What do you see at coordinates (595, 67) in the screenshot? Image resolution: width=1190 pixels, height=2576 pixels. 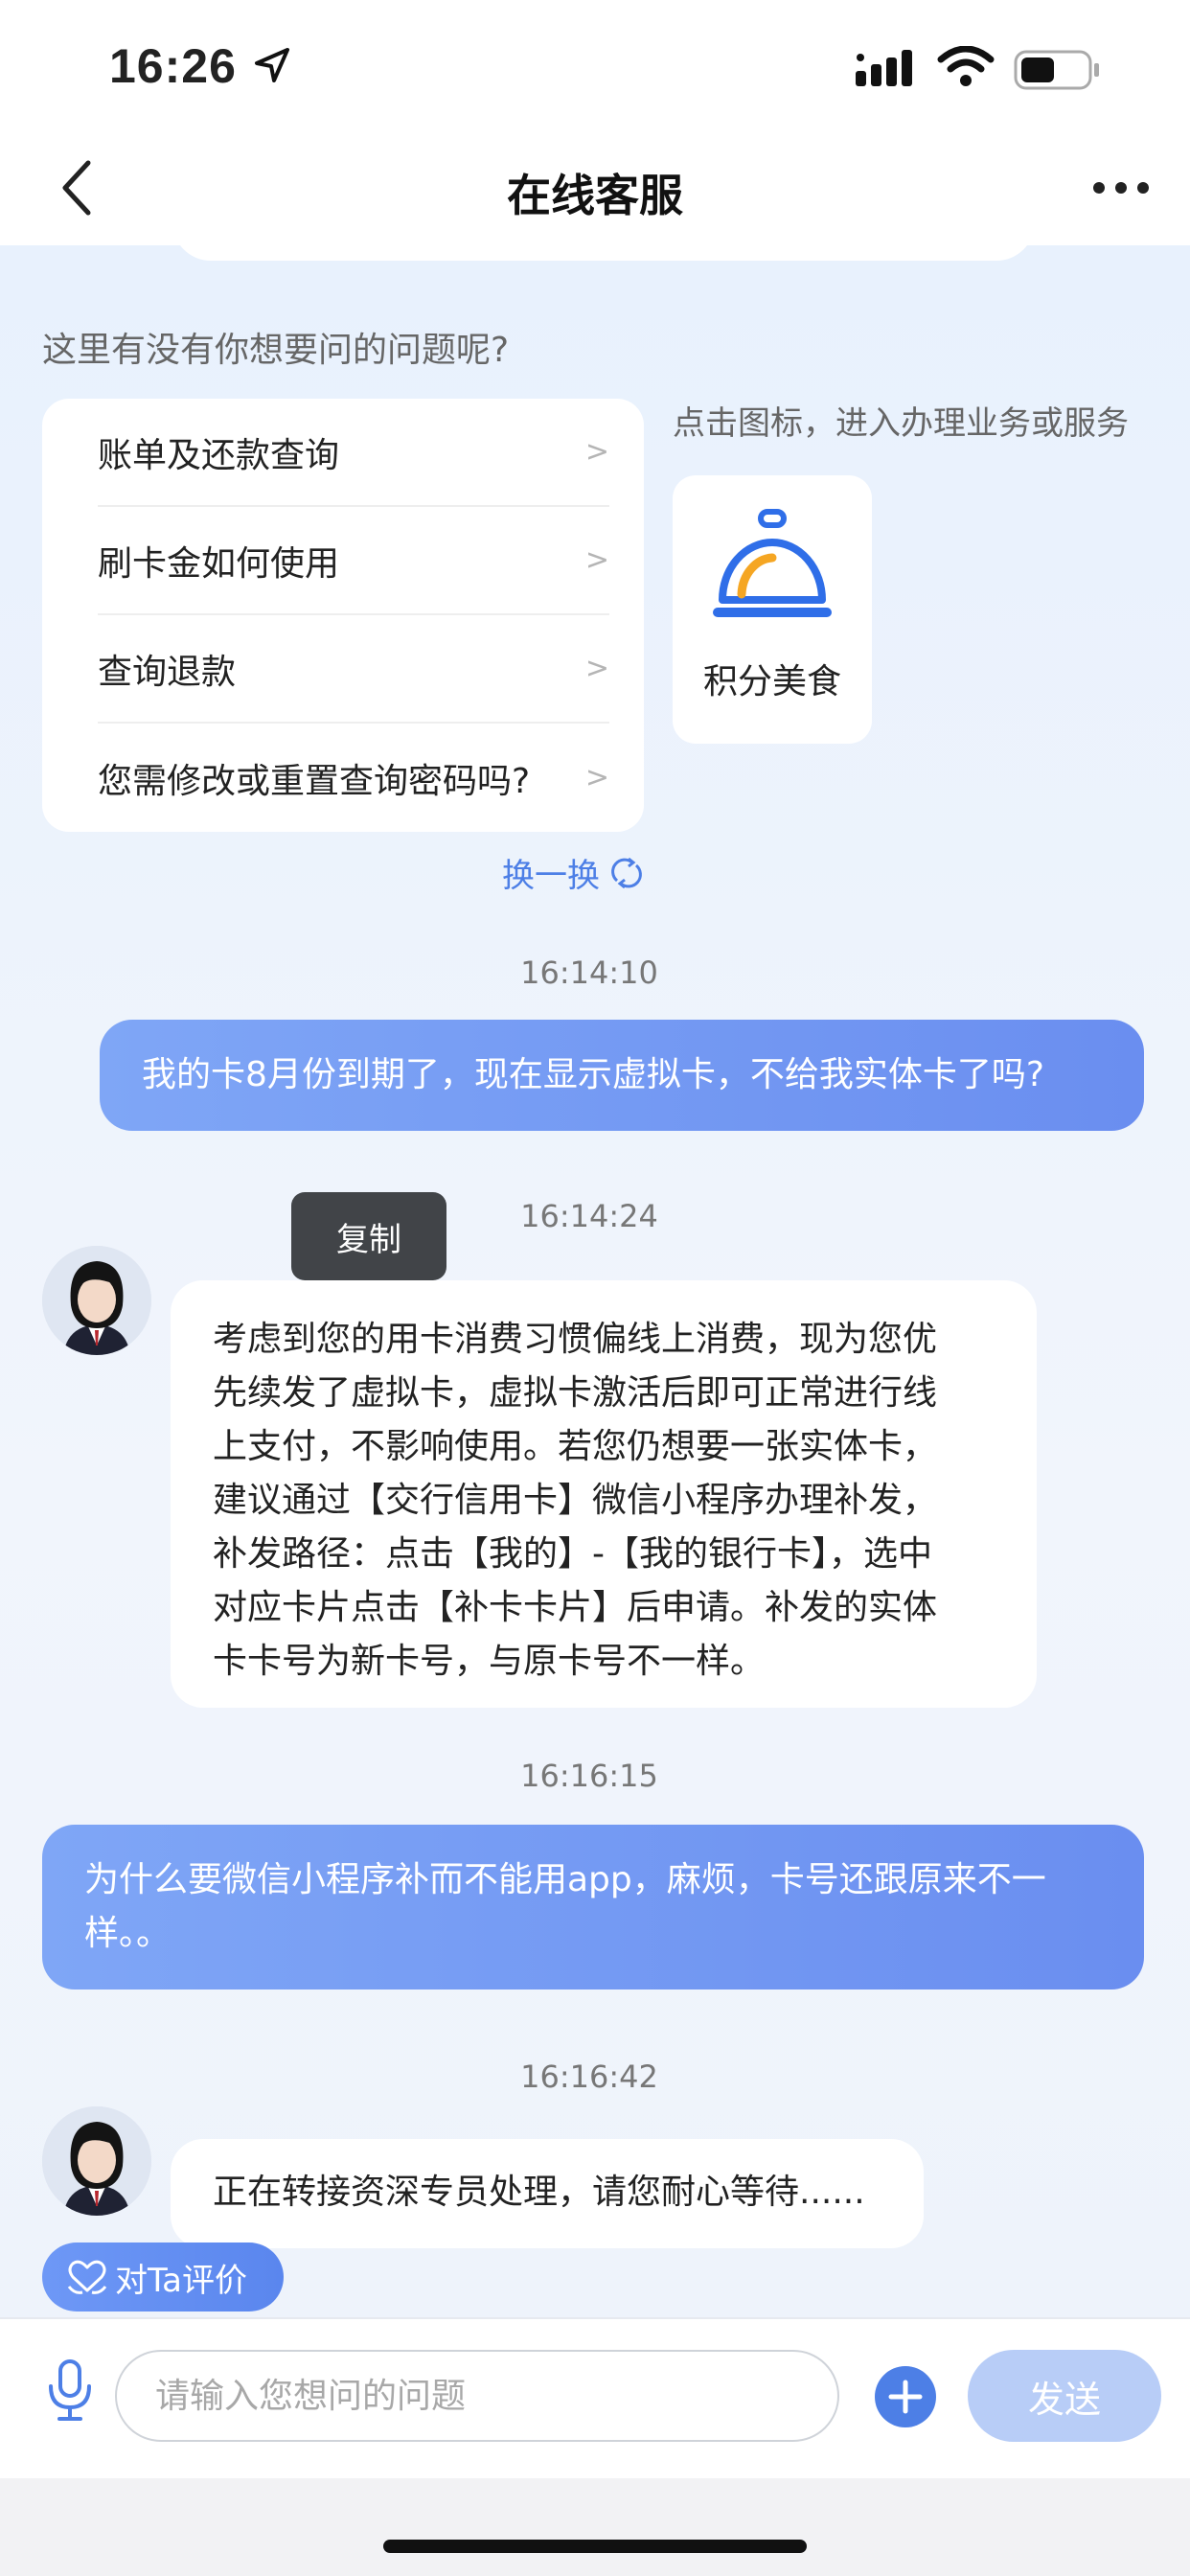 I see `status-bar: 16:26` at bounding box center [595, 67].